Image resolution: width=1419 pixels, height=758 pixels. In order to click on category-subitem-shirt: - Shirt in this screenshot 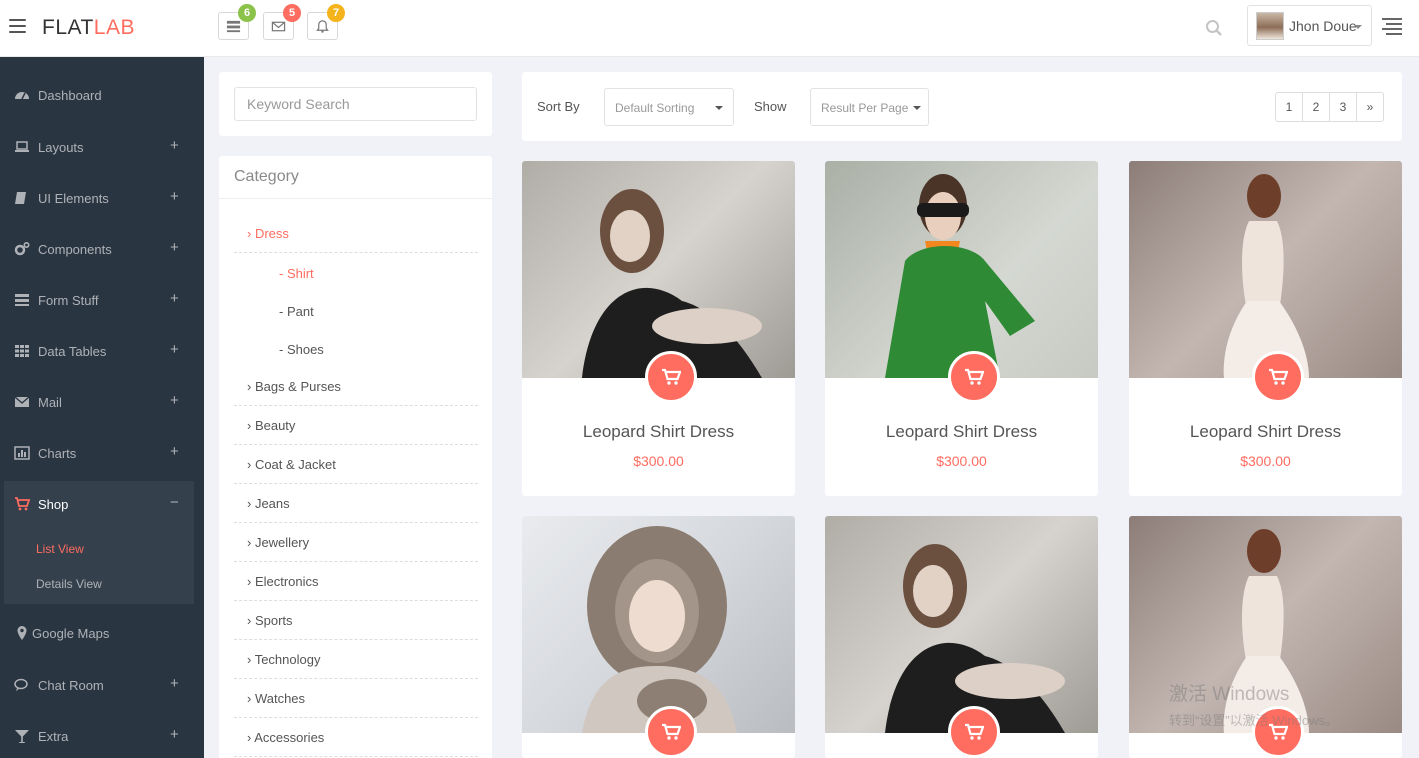, I will do `click(296, 273)`.